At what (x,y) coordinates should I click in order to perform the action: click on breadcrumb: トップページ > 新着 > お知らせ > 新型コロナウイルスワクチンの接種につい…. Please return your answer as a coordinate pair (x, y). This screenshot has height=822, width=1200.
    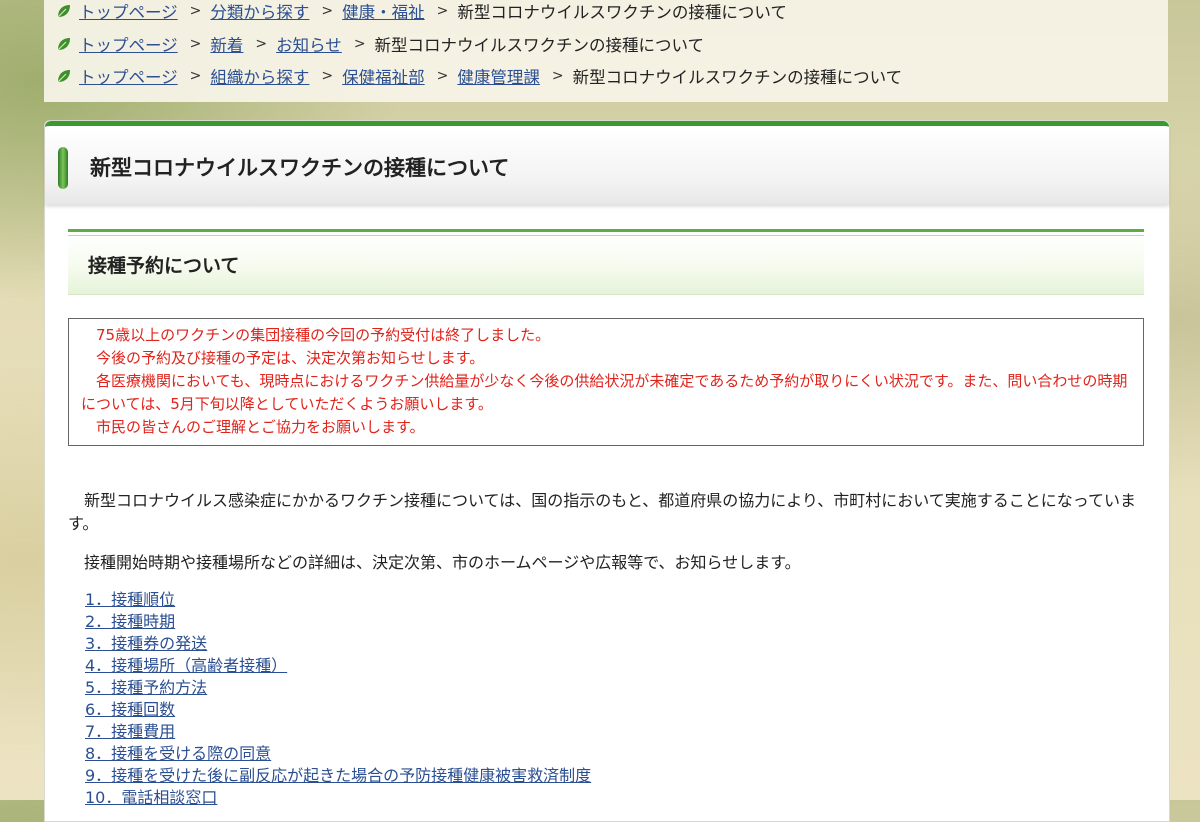
    Looking at the image, I should click on (380, 44).